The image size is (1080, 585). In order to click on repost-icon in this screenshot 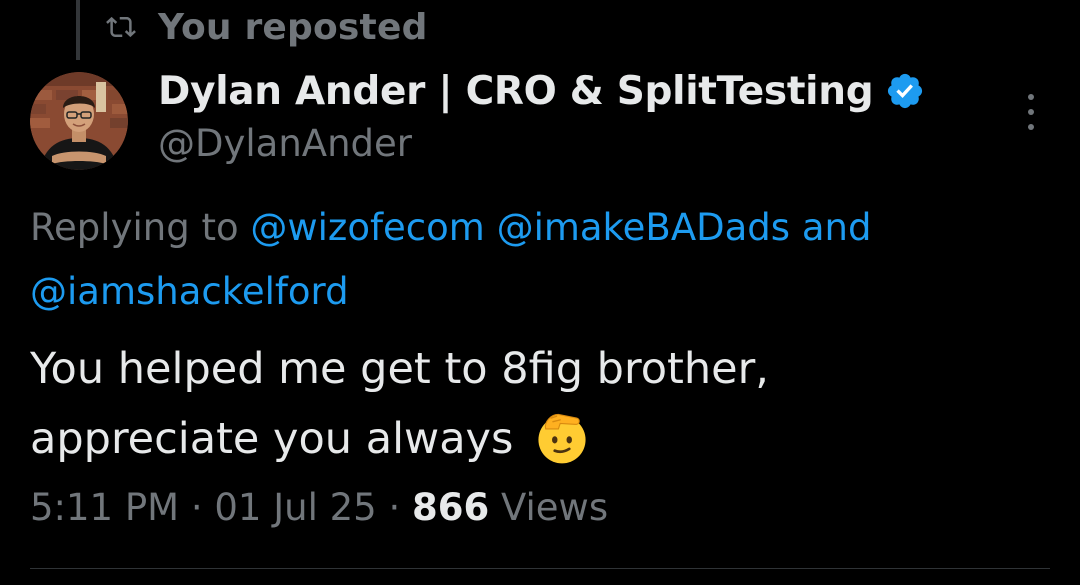, I will do `click(121, 27)`.